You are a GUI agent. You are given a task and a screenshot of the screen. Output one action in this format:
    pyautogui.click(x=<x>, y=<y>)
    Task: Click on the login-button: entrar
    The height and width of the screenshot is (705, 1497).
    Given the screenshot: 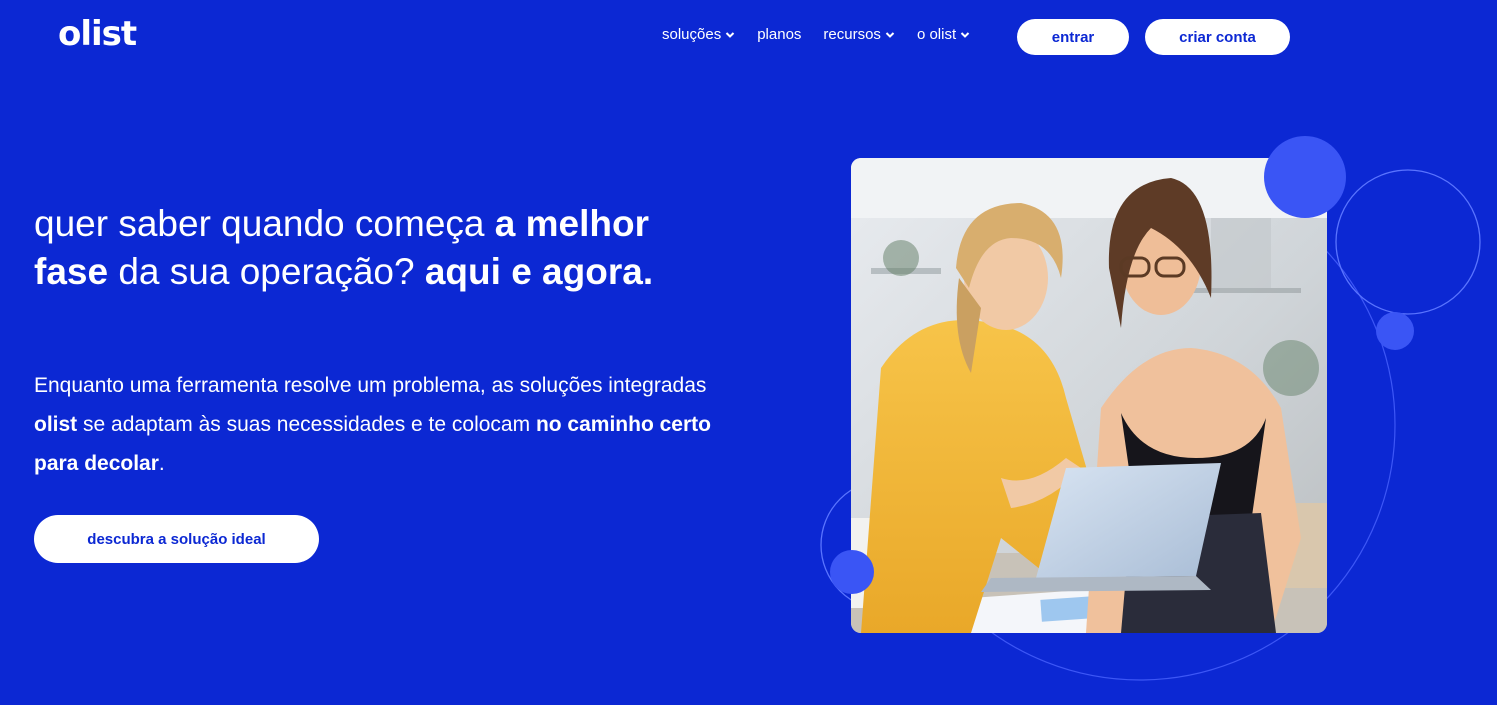 What is the action you would take?
    pyautogui.click(x=1073, y=37)
    